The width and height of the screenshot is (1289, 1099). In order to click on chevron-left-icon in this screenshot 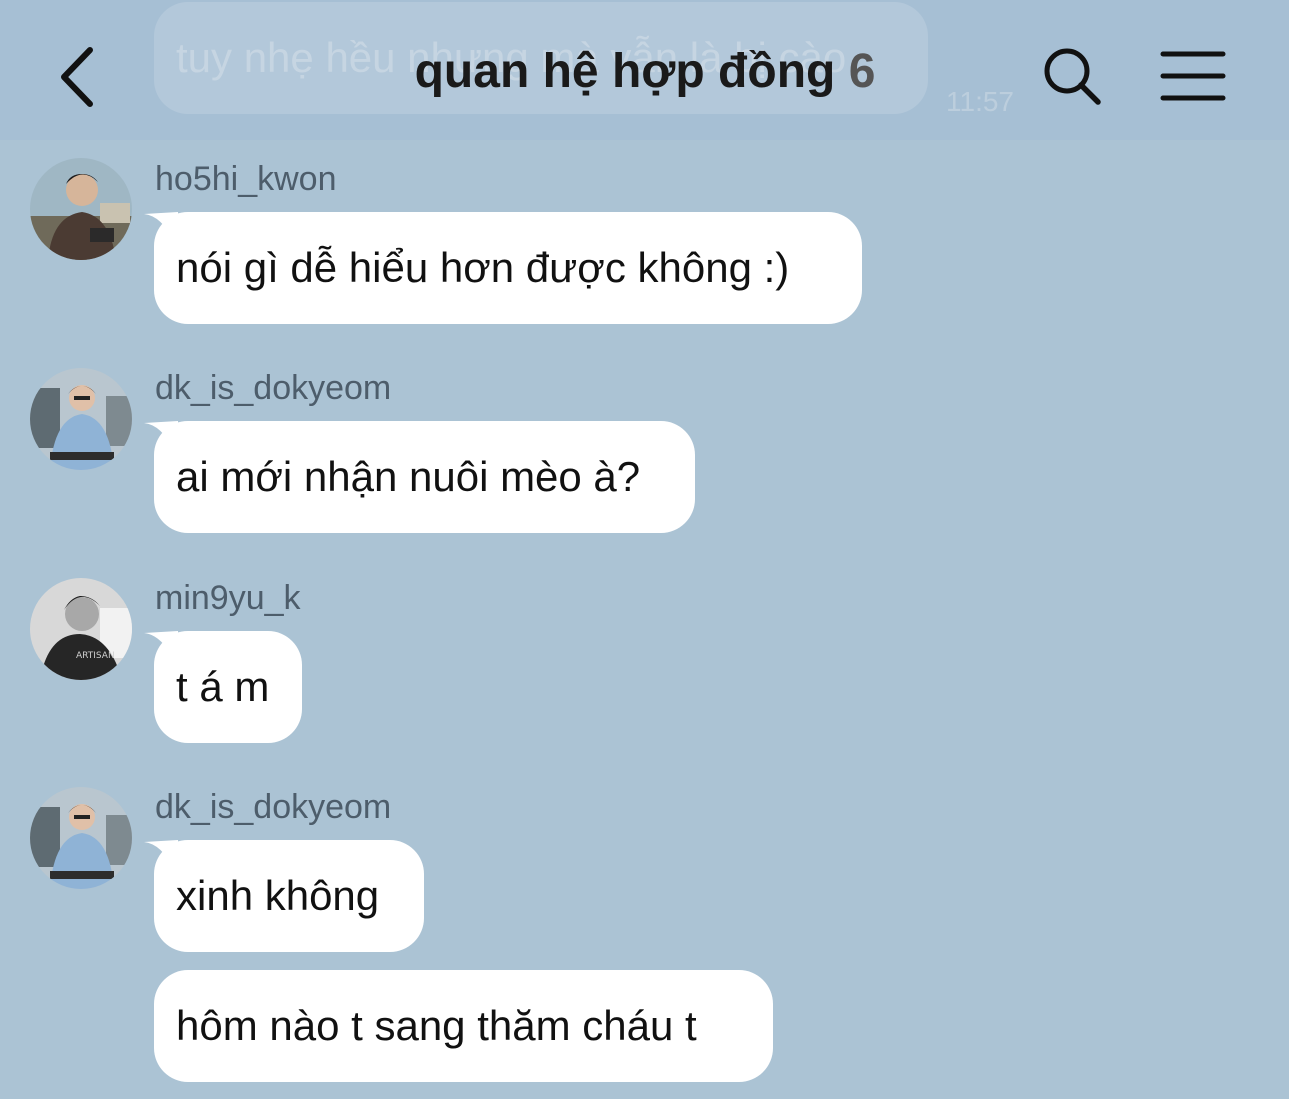, I will do `click(77, 77)`.